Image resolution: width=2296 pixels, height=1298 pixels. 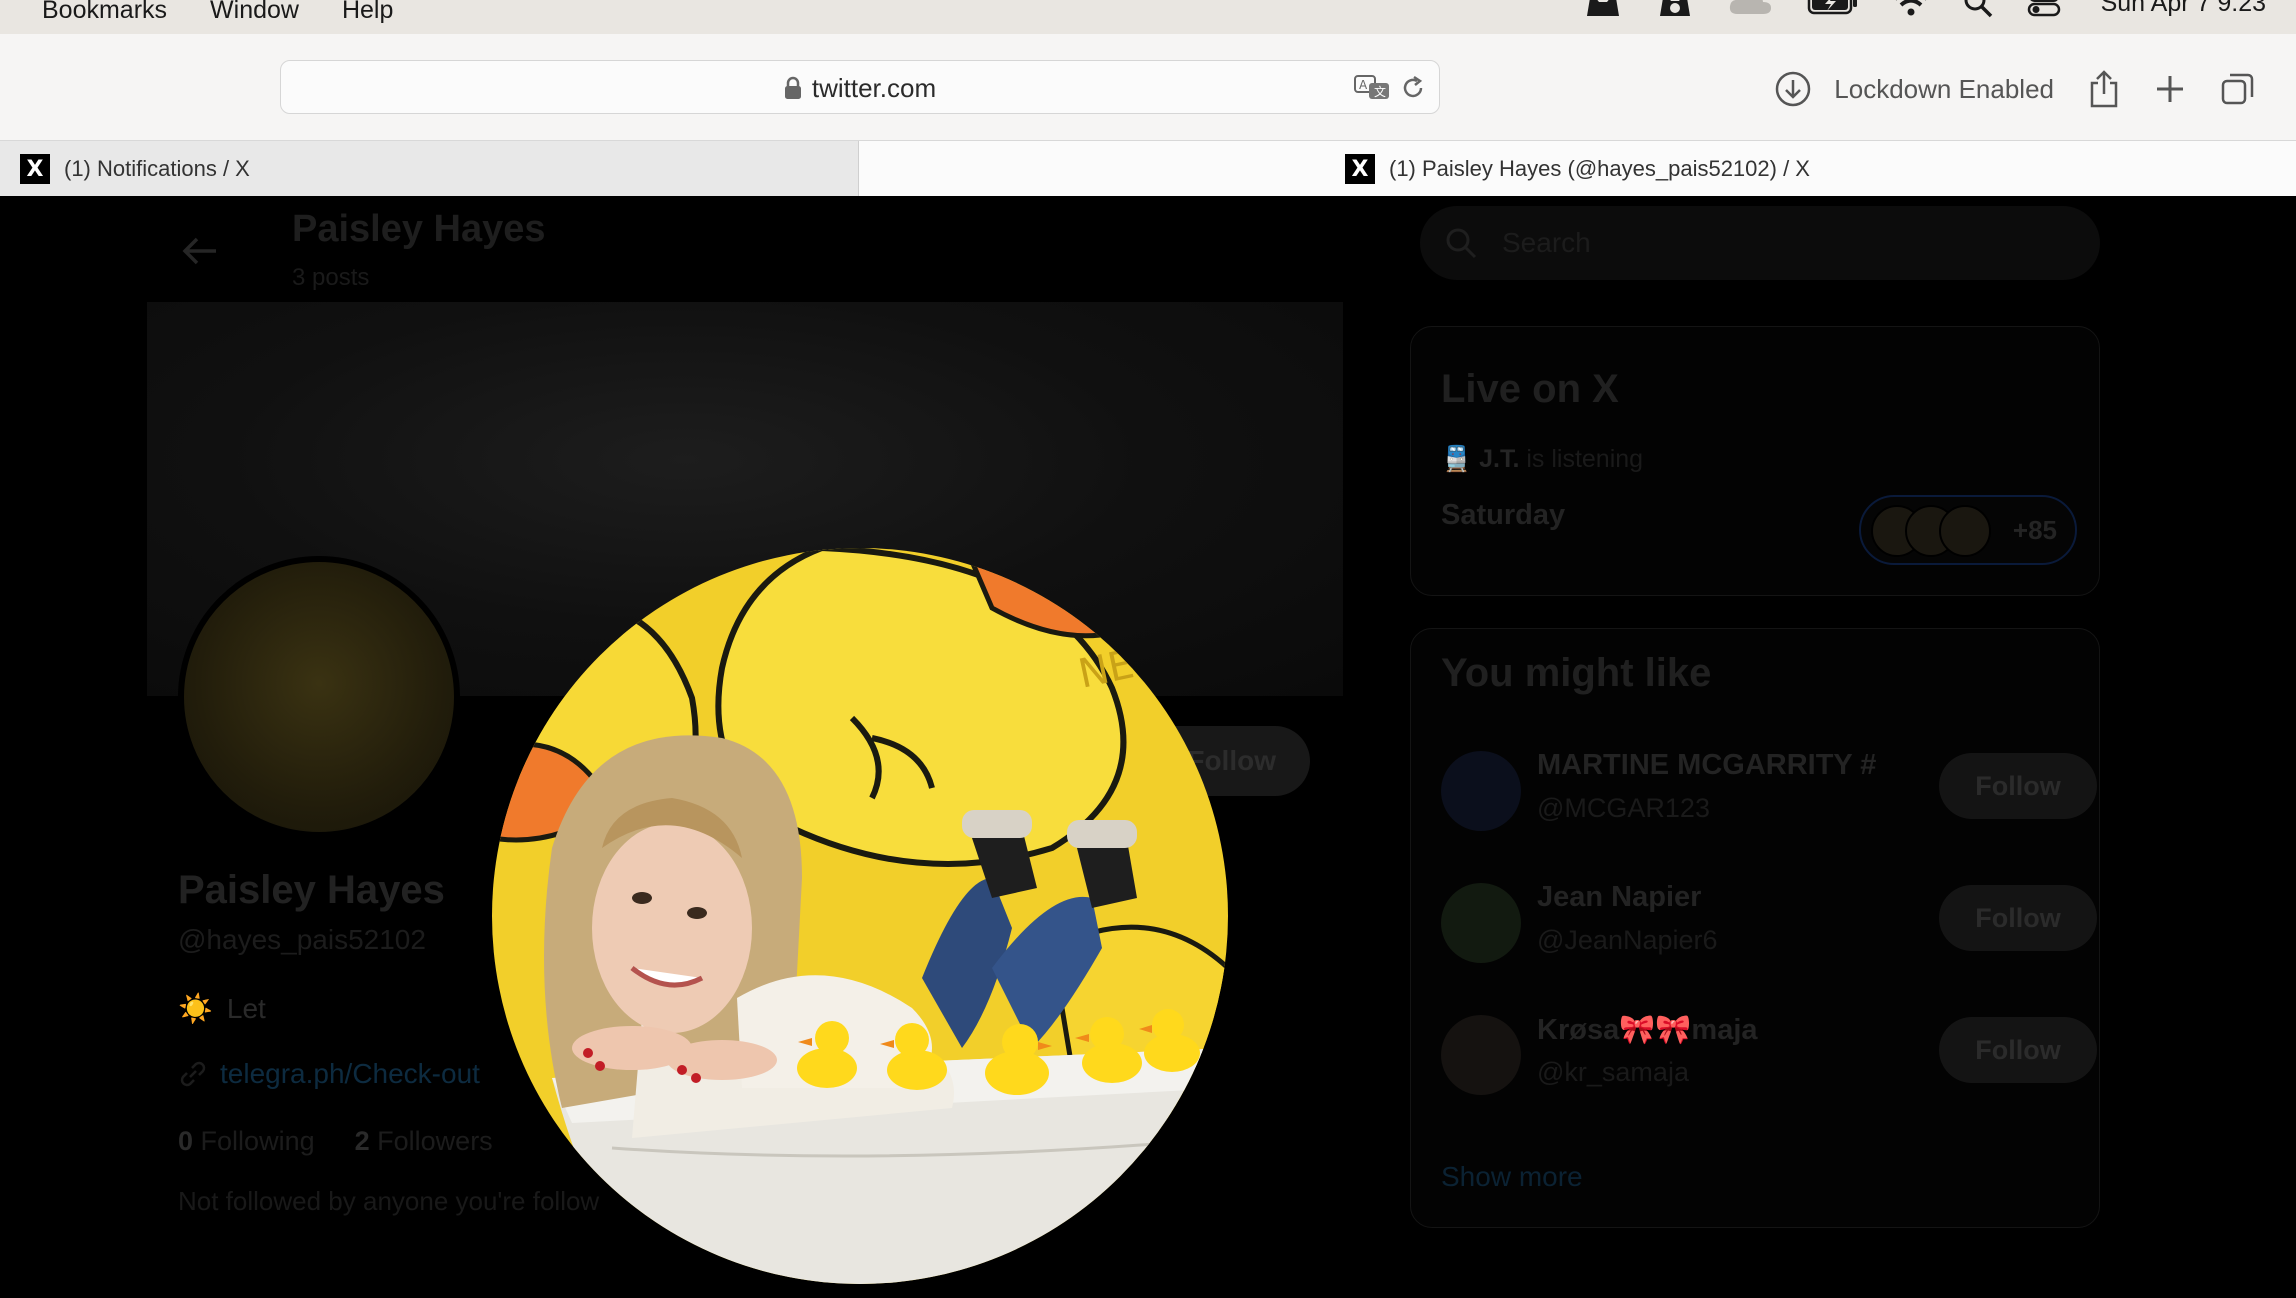 What do you see at coordinates (222, 1008) in the screenshot?
I see `profile-bio: ☀️ Let` at bounding box center [222, 1008].